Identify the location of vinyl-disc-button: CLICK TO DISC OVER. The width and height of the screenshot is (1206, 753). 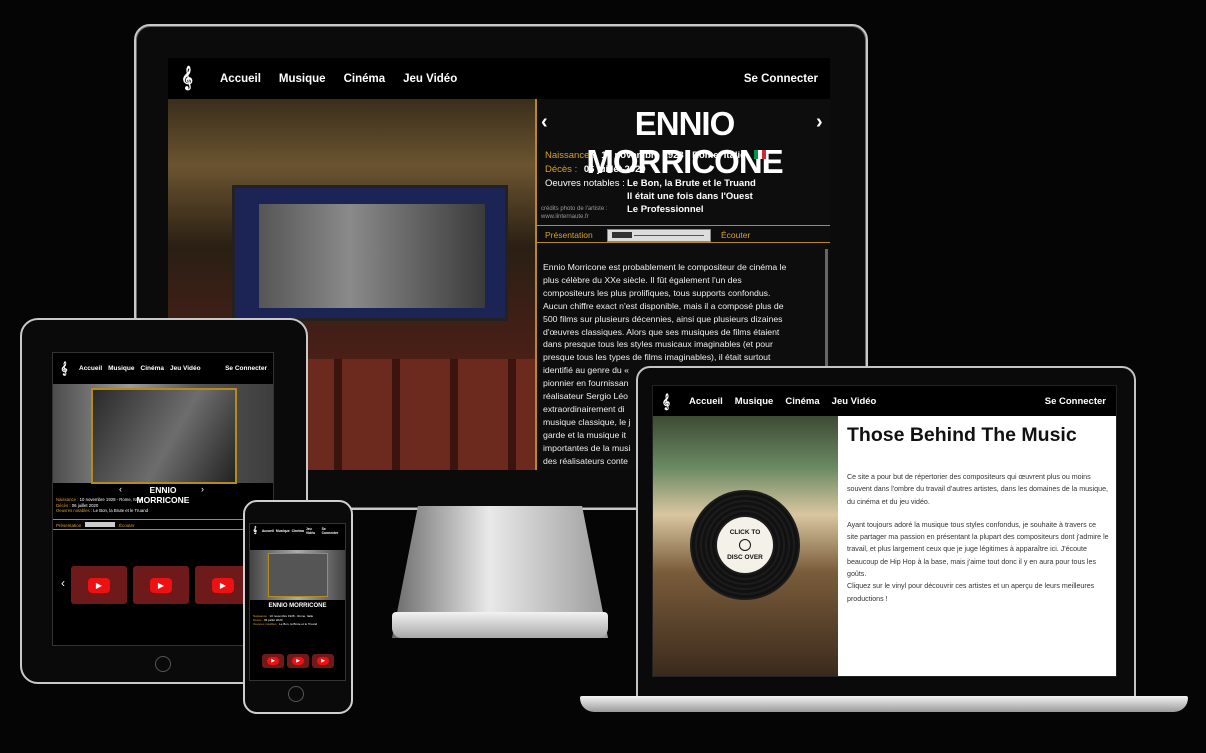
(745, 545).